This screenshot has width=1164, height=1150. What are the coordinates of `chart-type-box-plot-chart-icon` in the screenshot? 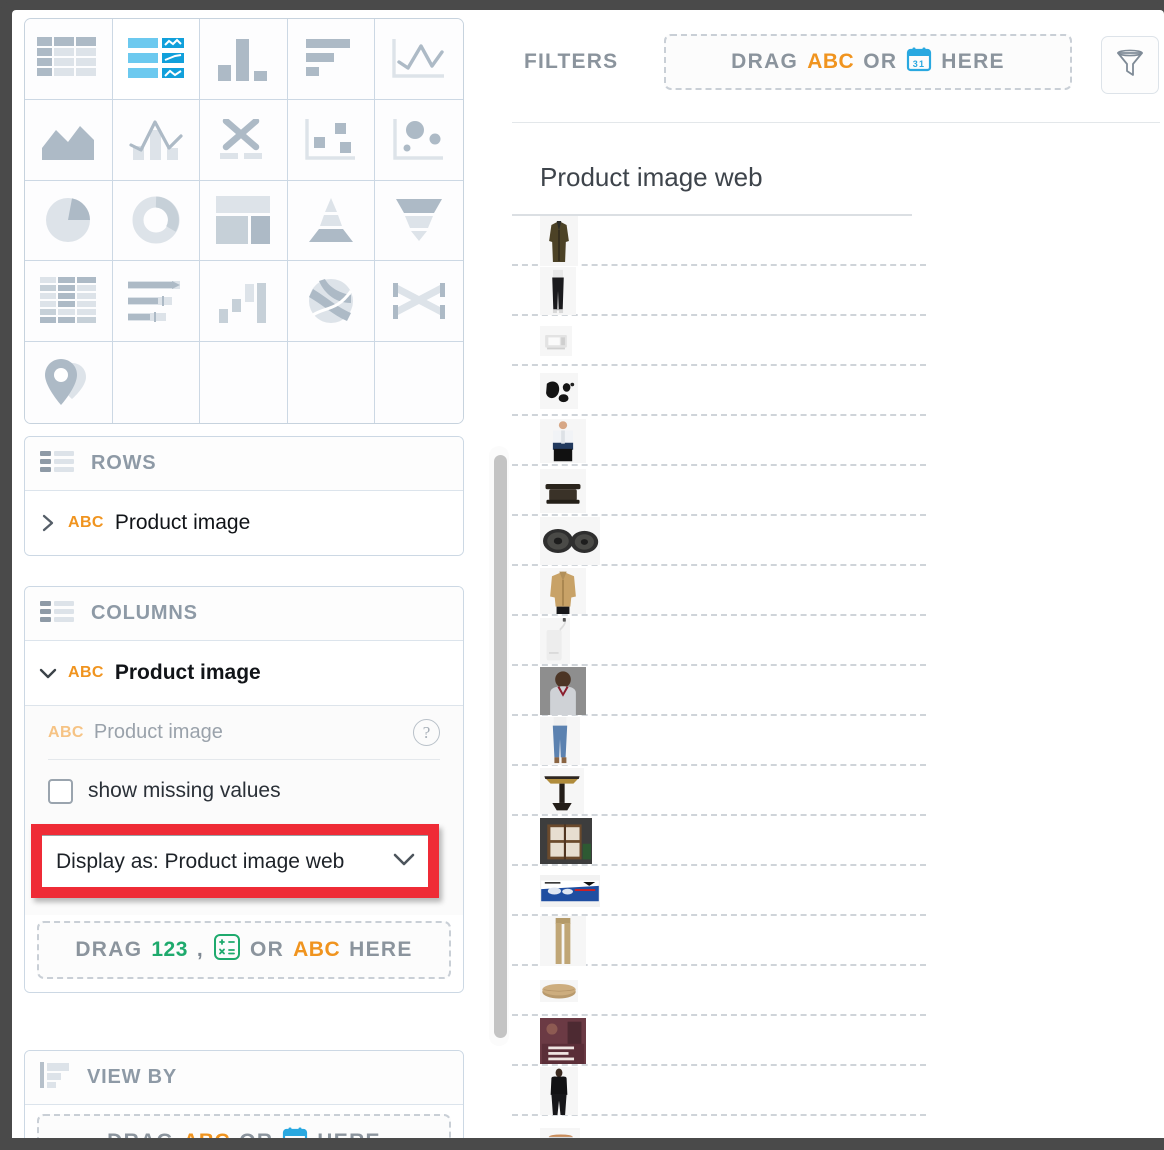 It's located at (244, 140).